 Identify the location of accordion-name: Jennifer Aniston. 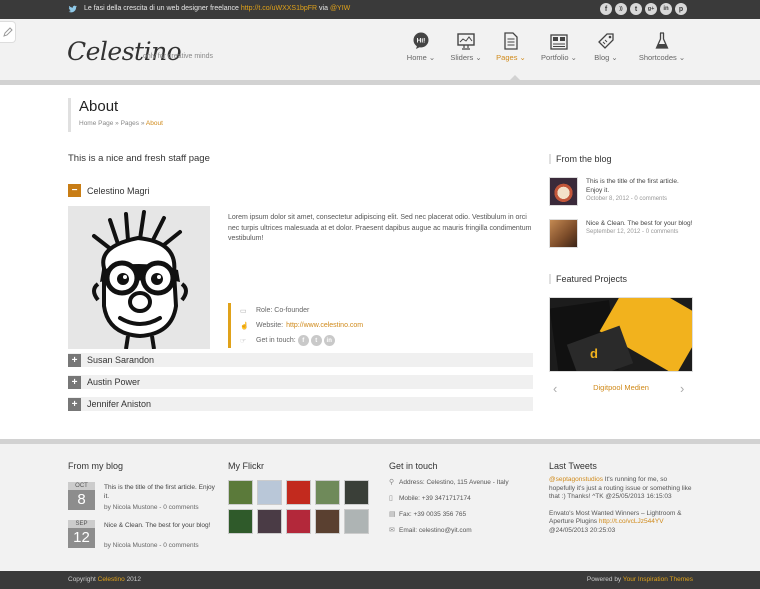
(119, 404).